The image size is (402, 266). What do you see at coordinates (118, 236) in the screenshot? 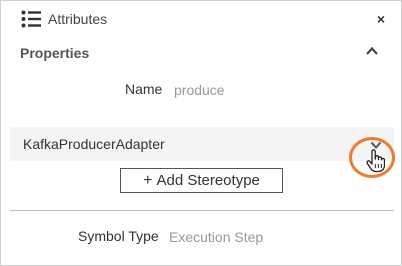
I see `symbol-type-label: Symbol Type` at bounding box center [118, 236].